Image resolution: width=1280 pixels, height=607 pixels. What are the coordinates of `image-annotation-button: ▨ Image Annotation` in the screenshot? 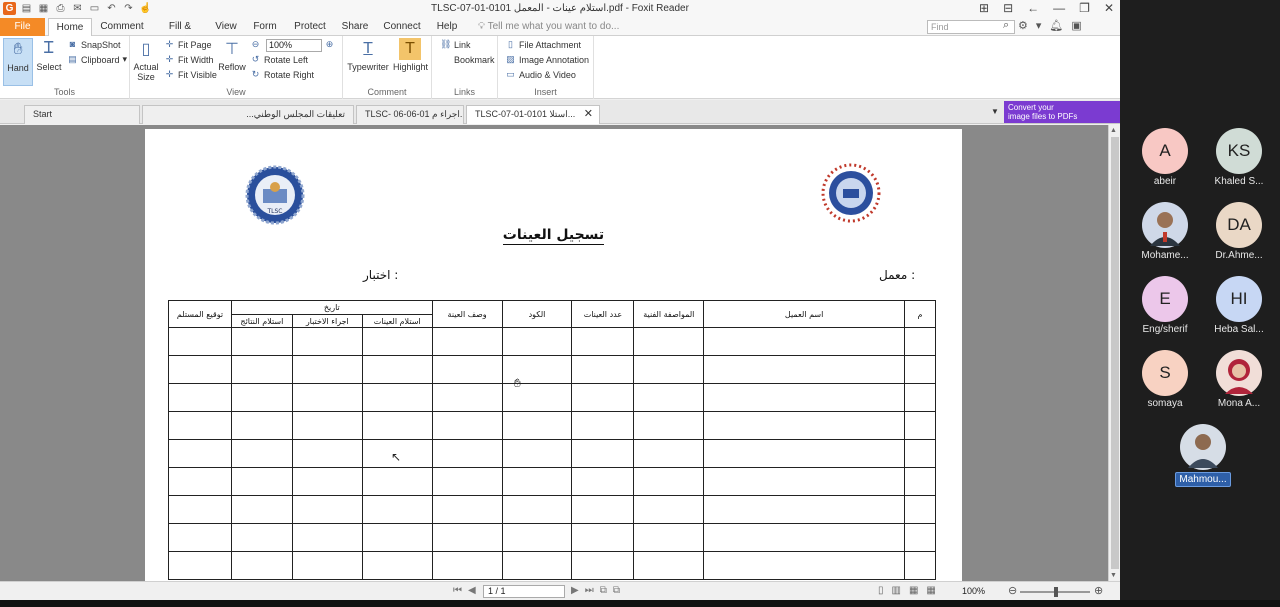 It's located at (547, 59).